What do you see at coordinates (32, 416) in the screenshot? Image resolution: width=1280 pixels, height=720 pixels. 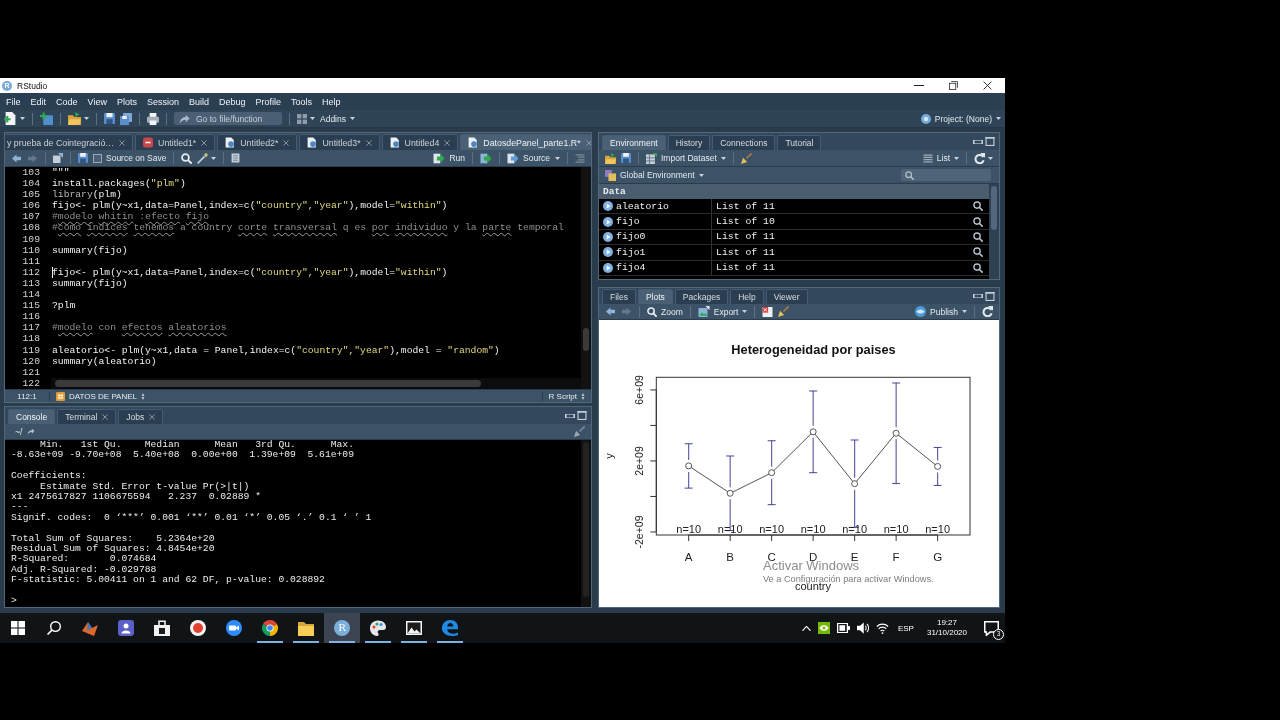 I see `pane-tab: Console` at bounding box center [32, 416].